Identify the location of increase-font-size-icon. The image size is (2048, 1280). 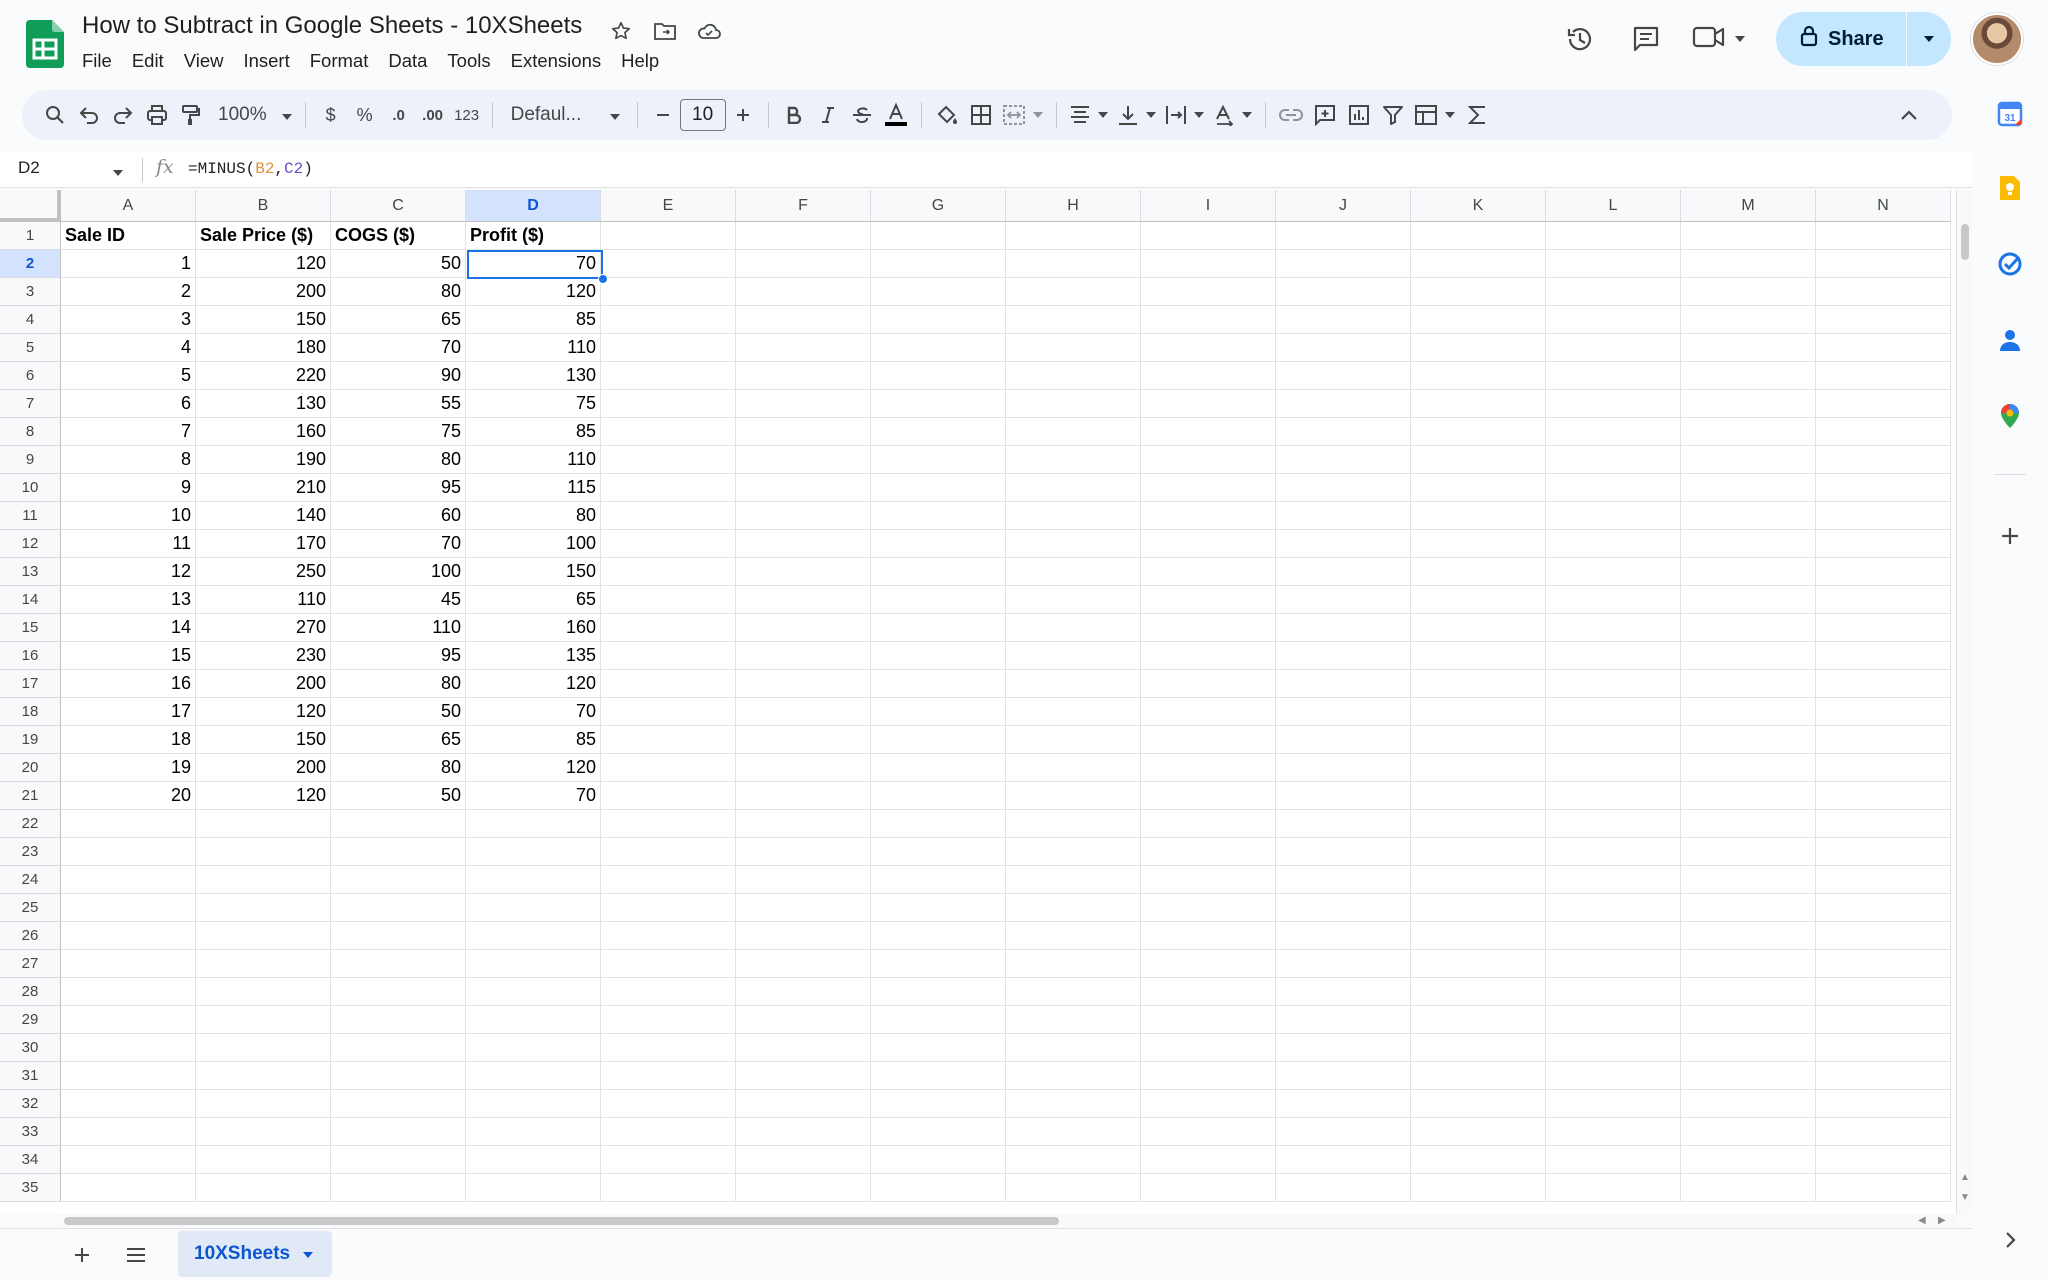
(743, 115).